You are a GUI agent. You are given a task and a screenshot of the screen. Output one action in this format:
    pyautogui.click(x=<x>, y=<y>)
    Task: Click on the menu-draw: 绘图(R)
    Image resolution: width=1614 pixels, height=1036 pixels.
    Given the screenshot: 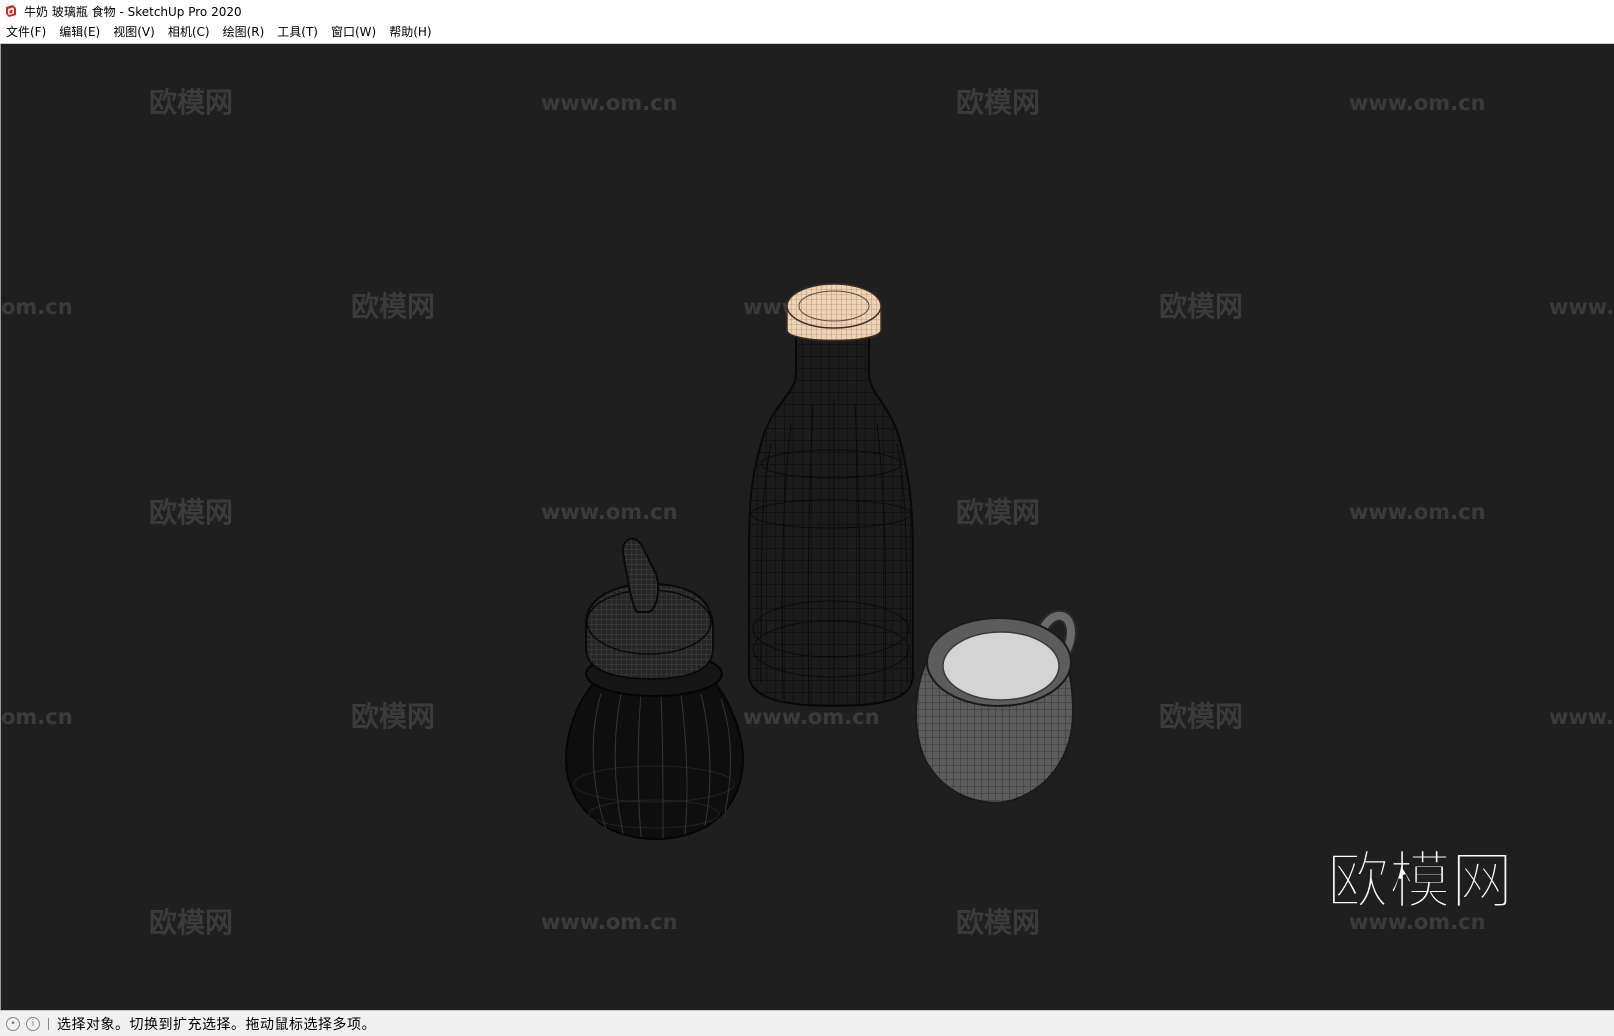 What is the action you would take?
    pyautogui.click(x=244, y=32)
    